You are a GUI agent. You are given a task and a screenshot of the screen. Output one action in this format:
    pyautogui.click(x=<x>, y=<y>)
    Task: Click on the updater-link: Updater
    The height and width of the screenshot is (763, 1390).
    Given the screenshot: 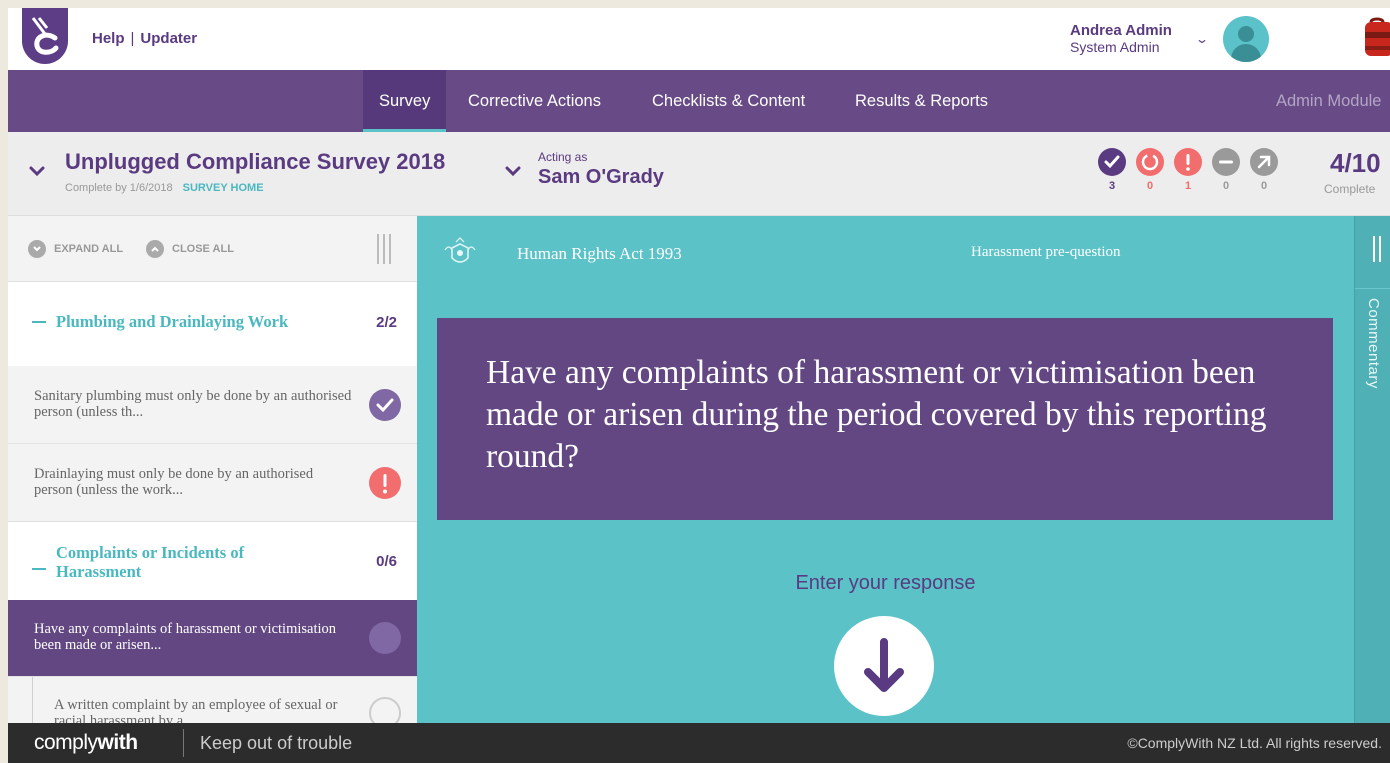 What is the action you would take?
    pyautogui.click(x=168, y=38)
    